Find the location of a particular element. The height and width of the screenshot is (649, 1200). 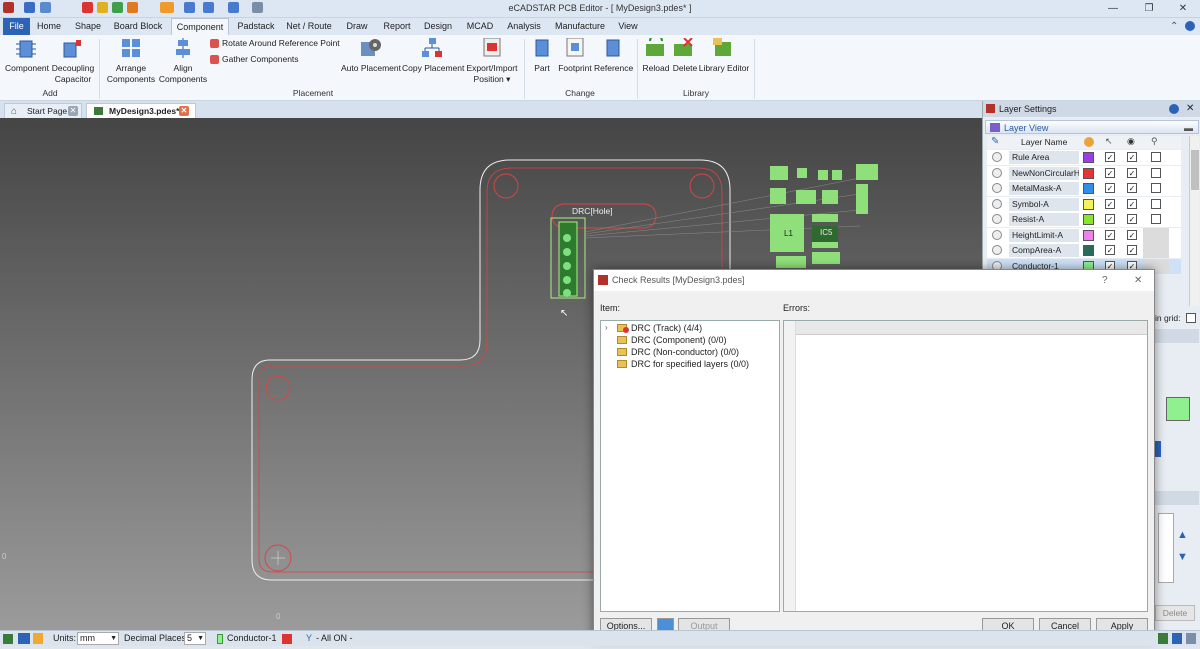

grid-icon is located at coordinates (24, 638).